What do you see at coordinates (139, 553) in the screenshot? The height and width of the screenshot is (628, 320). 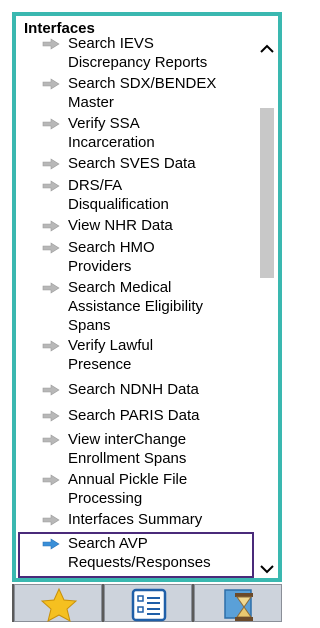 I see `menu-item-label: Search AVP Requests/Responses` at bounding box center [139, 553].